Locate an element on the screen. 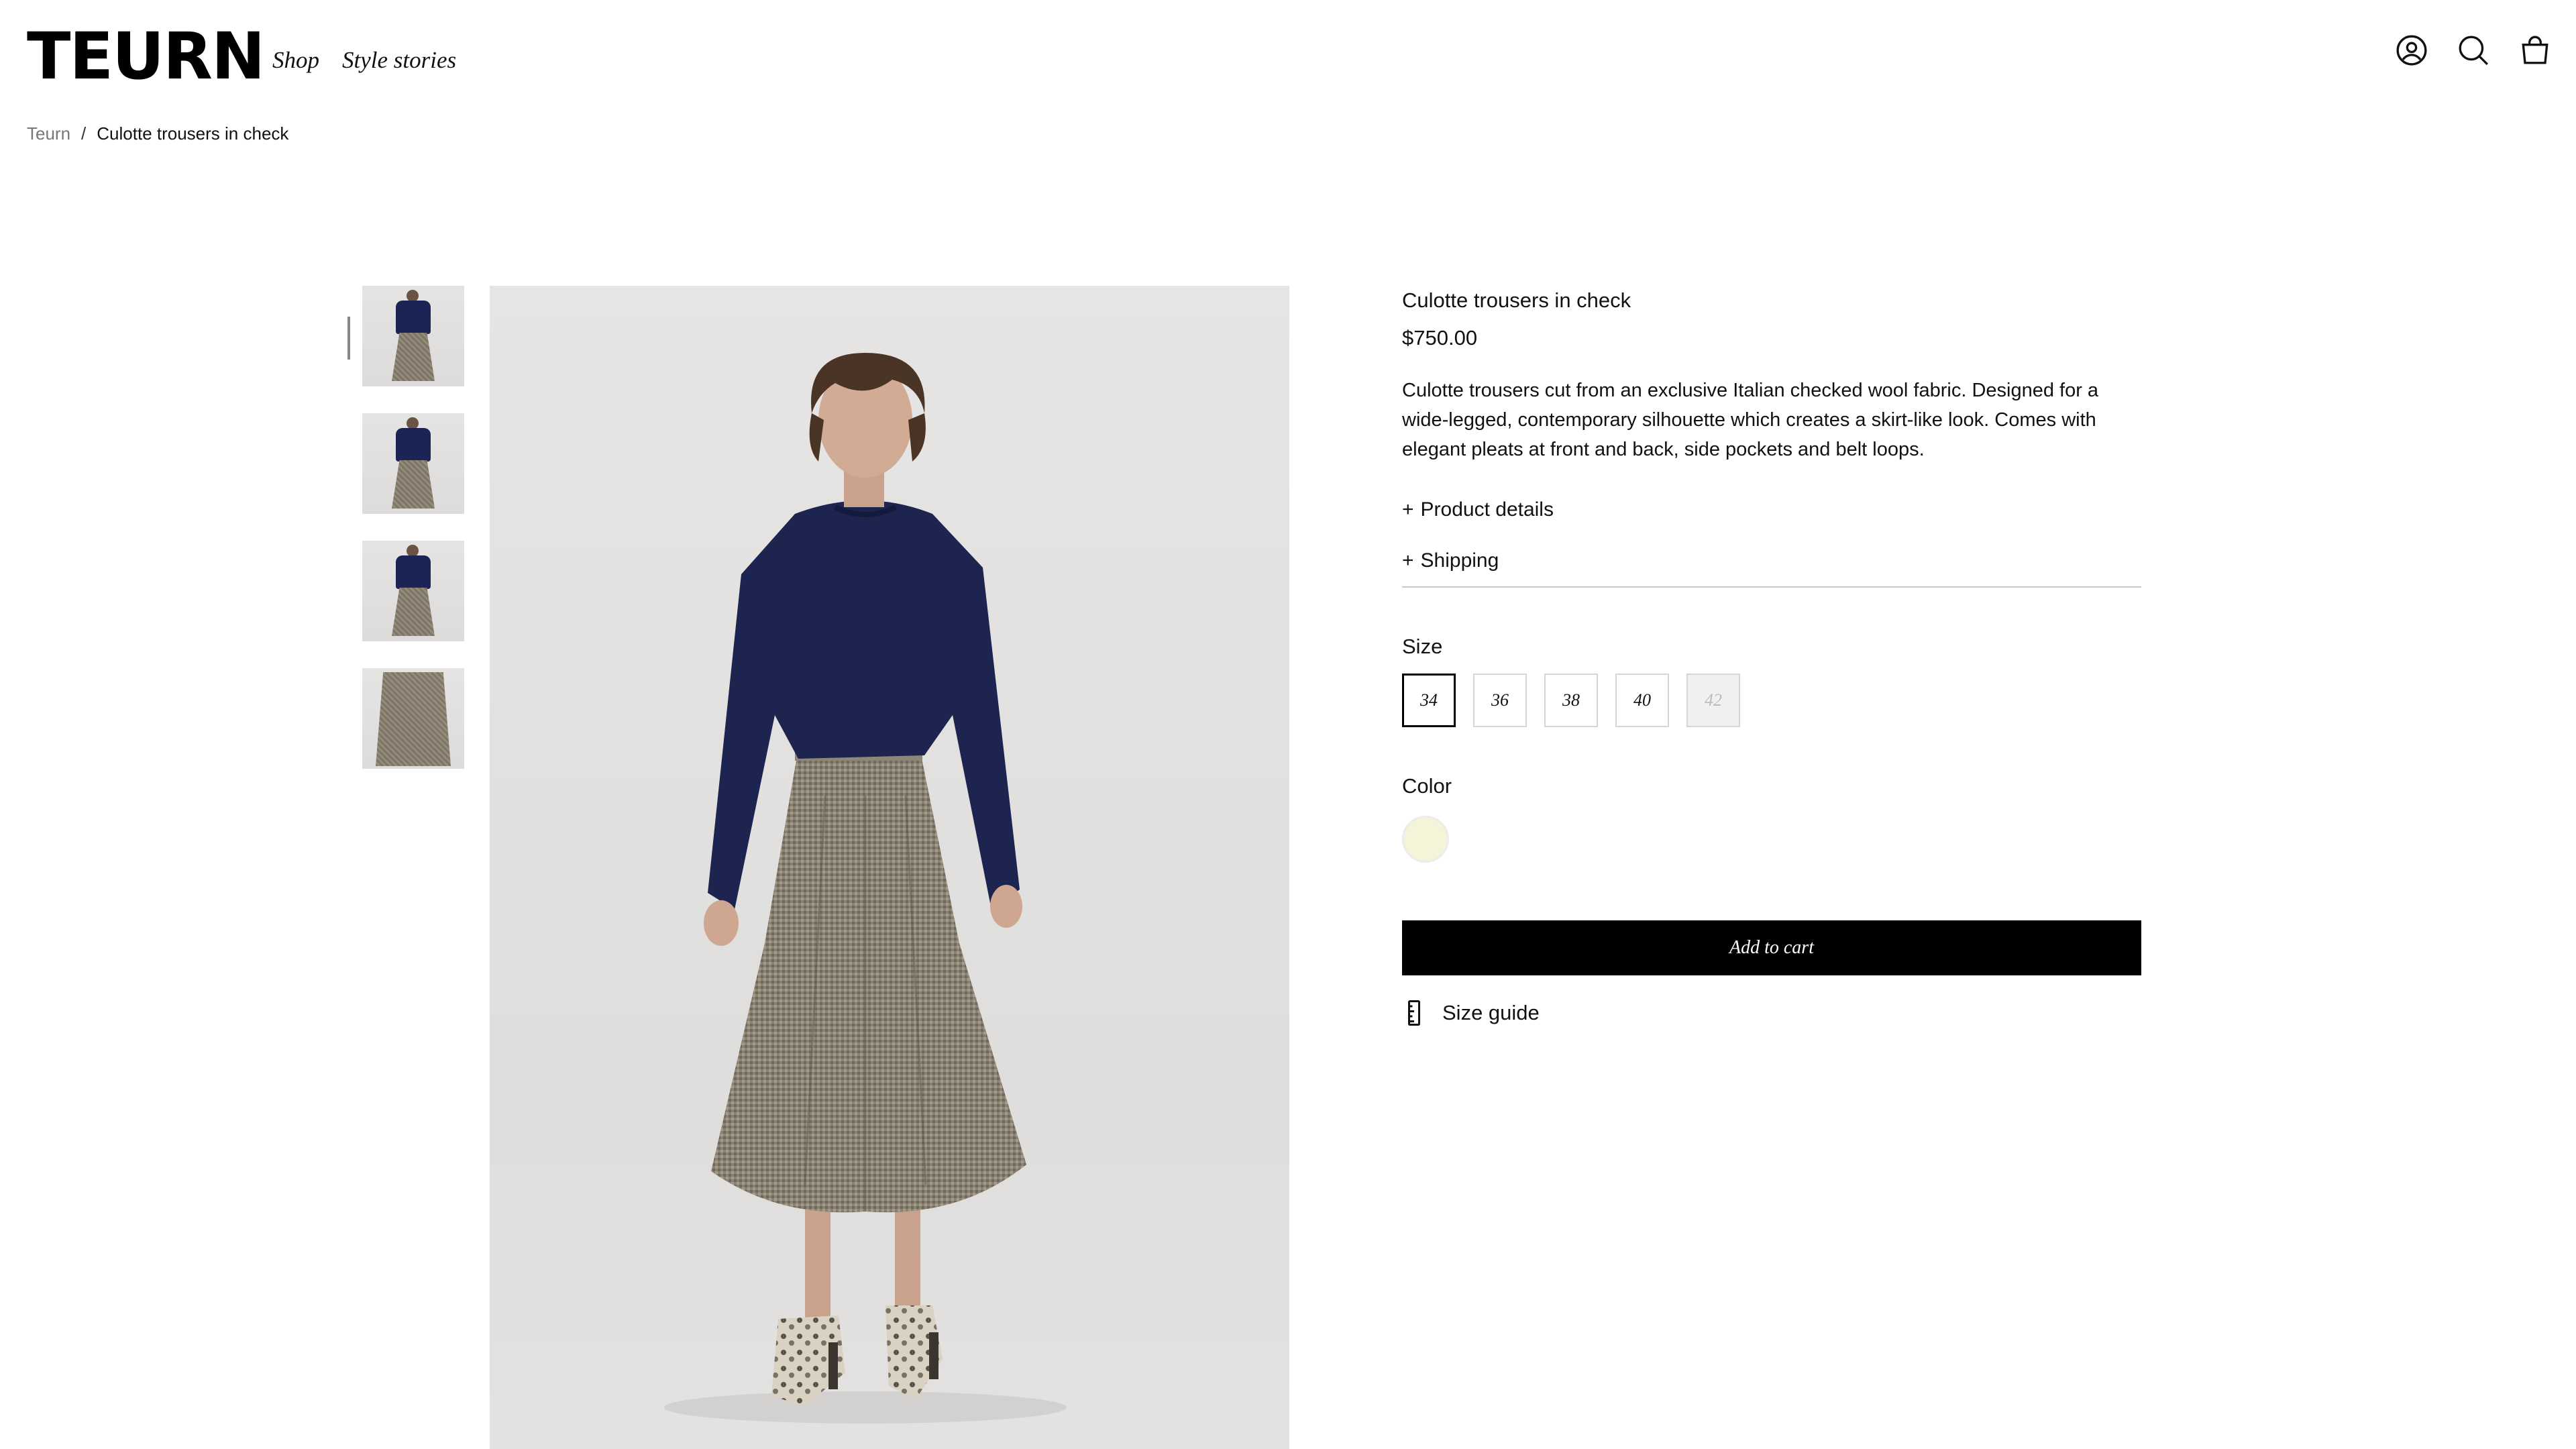  size-label: Size is located at coordinates (1422, 646).